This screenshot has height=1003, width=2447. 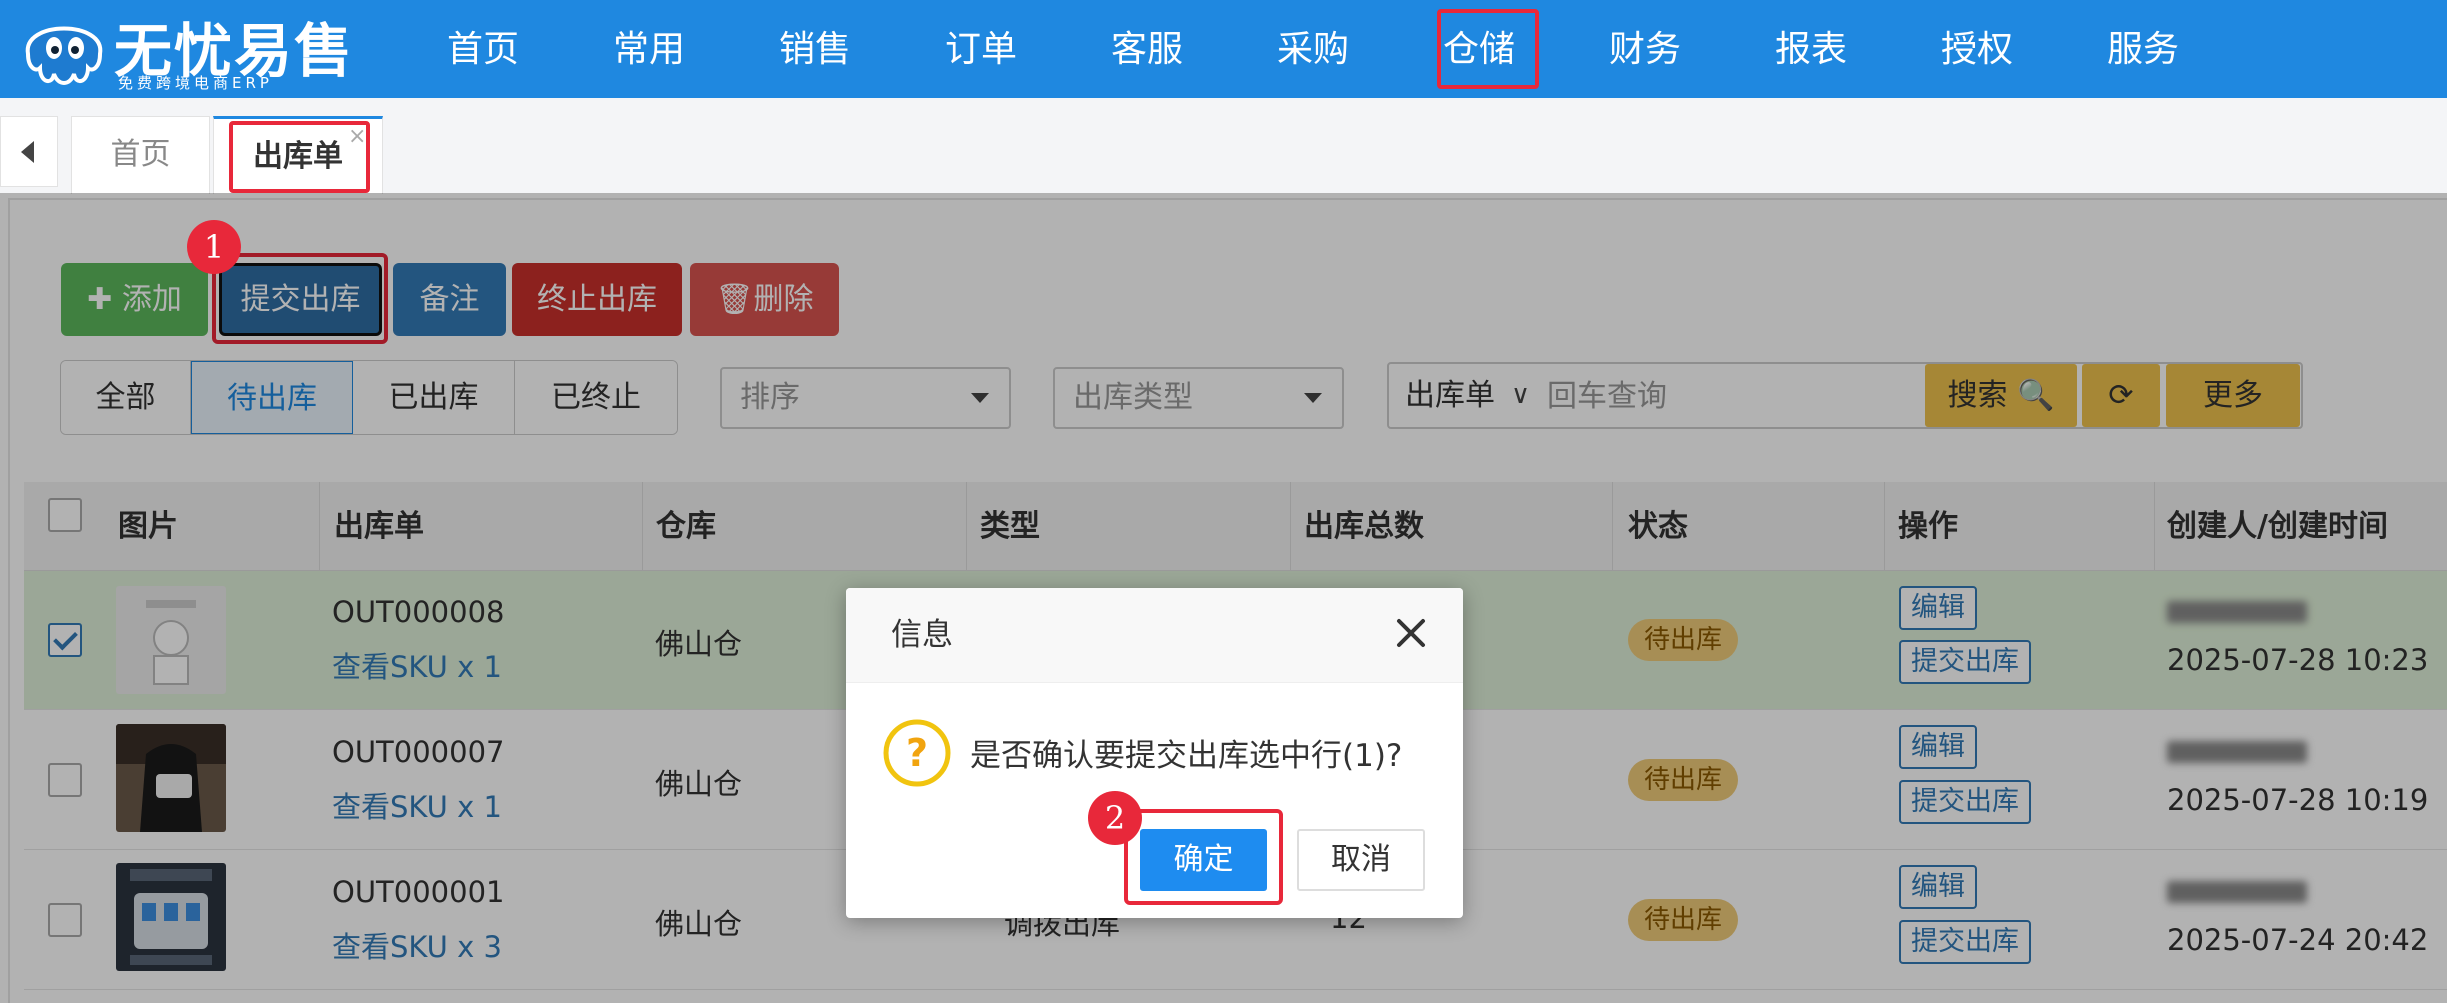 I want to click on tab-scroll-left-icon, so click(x=29, y=151).